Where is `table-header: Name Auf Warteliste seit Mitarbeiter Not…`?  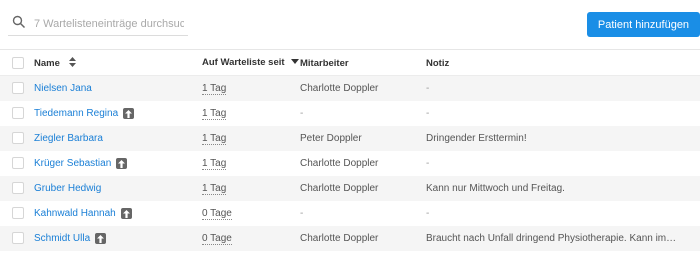 table-header: Name Auf Warteliste seit Mitarbeiter Not… is located at coordinates (350, 63).